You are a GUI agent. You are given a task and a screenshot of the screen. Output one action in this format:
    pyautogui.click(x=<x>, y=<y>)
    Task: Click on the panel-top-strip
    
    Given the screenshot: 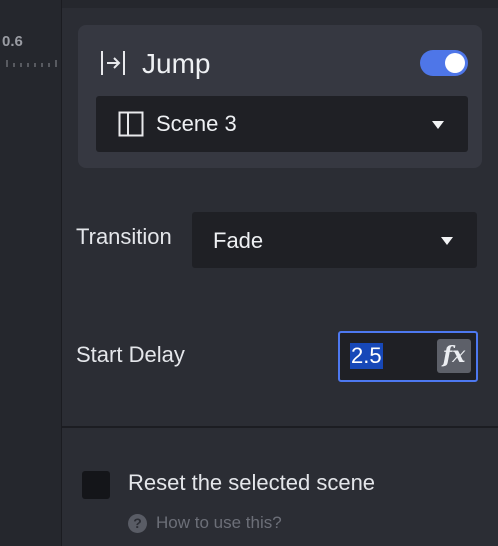 What is the action you would take?
    pyautogui.click(x=280, y=4)
    